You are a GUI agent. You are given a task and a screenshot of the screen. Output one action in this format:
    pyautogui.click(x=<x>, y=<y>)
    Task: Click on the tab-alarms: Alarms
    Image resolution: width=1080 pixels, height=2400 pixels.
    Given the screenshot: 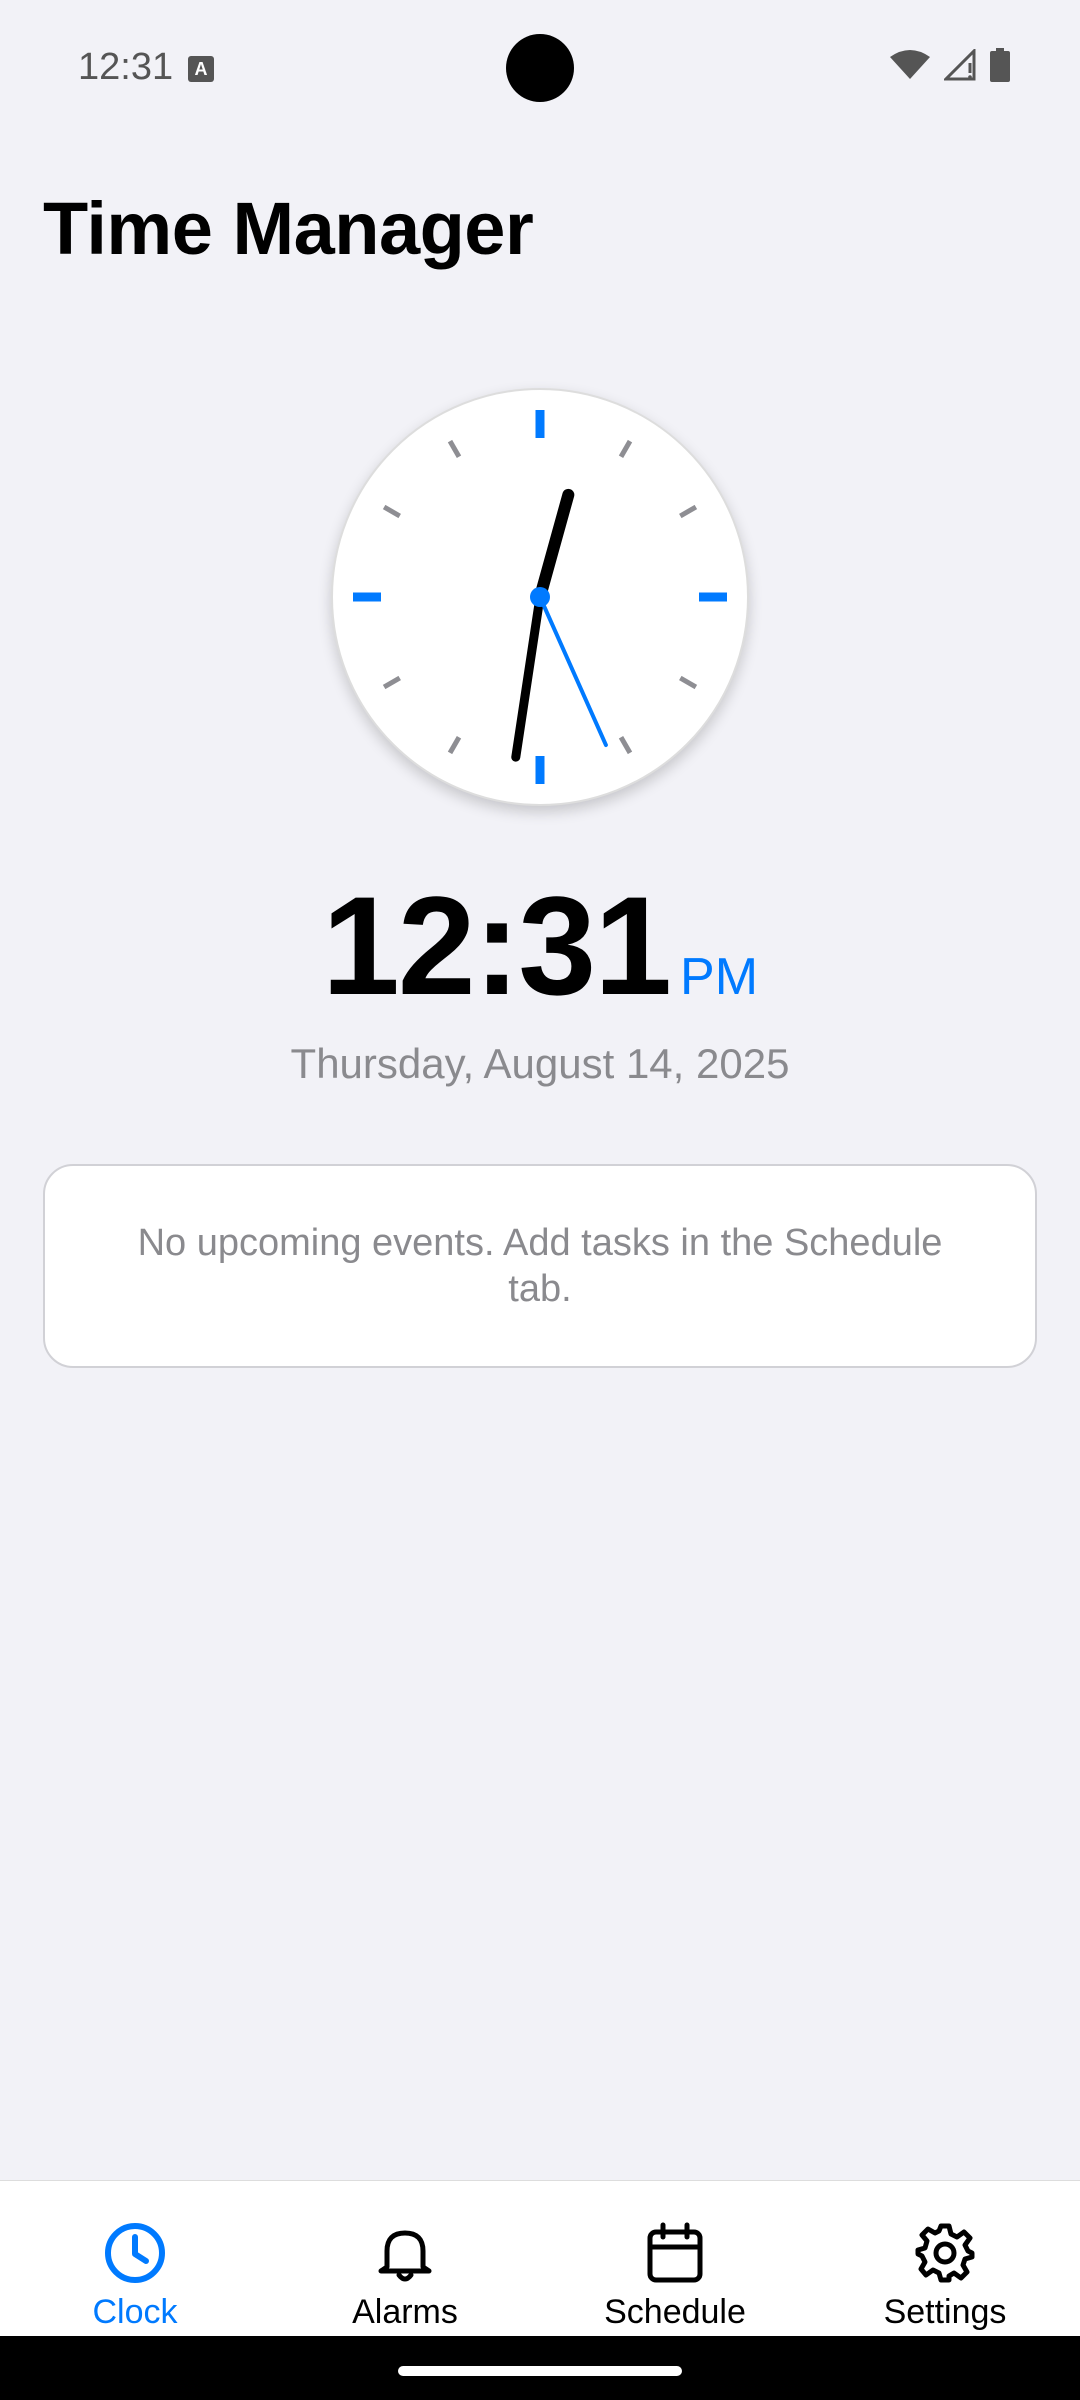 What is the action you would take?
    pyautogui.click(x=405, y=2259)
    